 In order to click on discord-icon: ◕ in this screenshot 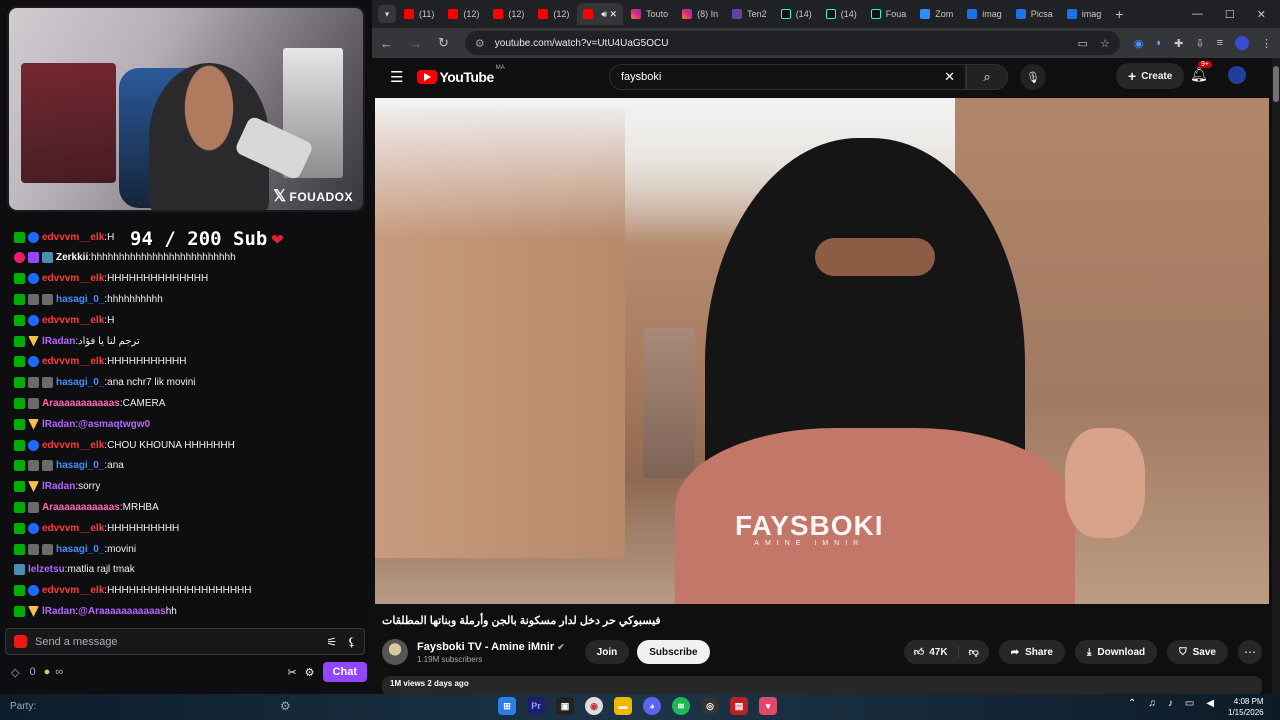, I will do `click(652, 706)`.